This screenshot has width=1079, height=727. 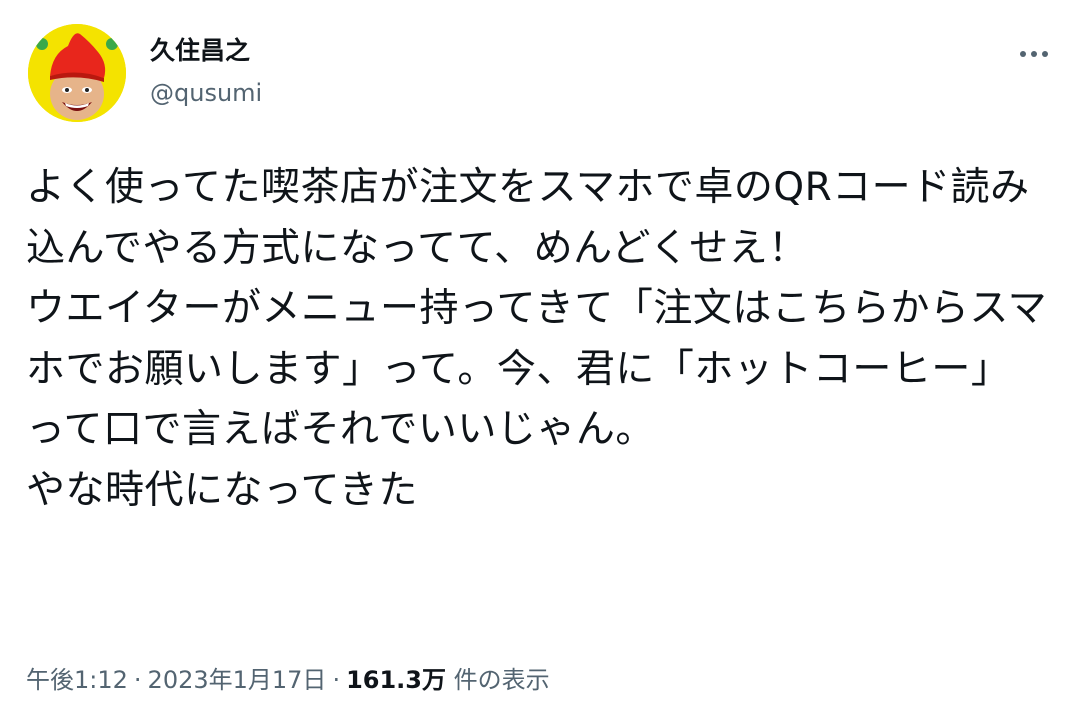 I want to click on views-count: 161.3万, so click(x=396, y=680).